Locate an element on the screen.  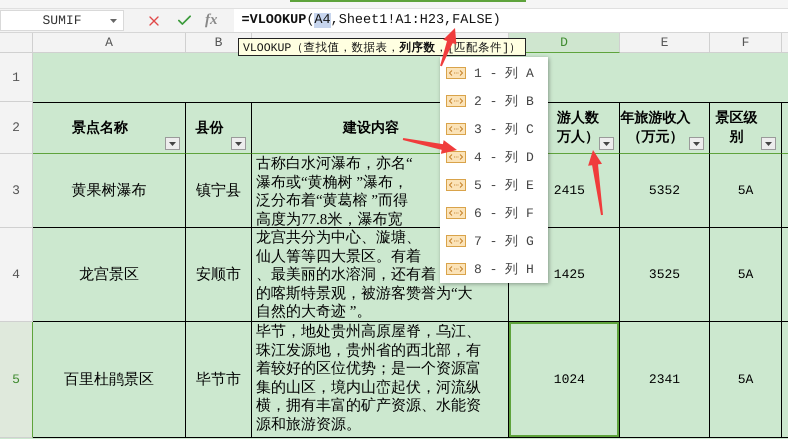
text-line: 的喀斯特景观，被游客赞誉为“大 is located at coordinates (364, 293).